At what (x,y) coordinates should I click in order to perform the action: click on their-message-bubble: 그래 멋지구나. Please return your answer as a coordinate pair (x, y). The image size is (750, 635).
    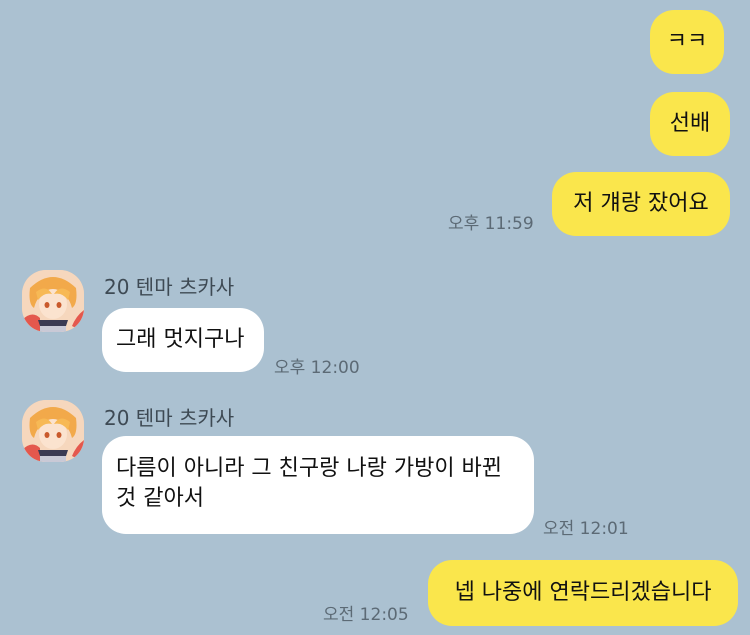
    Looking at the image, I should click on (183, 340).